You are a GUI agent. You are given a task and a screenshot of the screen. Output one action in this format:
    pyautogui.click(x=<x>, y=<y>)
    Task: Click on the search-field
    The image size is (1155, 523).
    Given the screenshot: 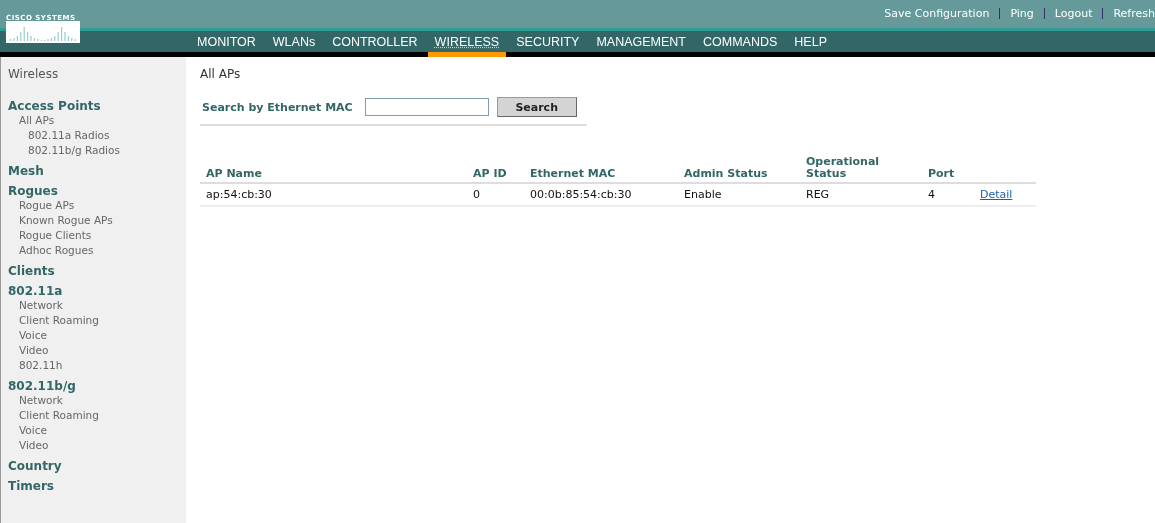 What is the action you would take?
    pyautogui.click(x=426, y=107)
    